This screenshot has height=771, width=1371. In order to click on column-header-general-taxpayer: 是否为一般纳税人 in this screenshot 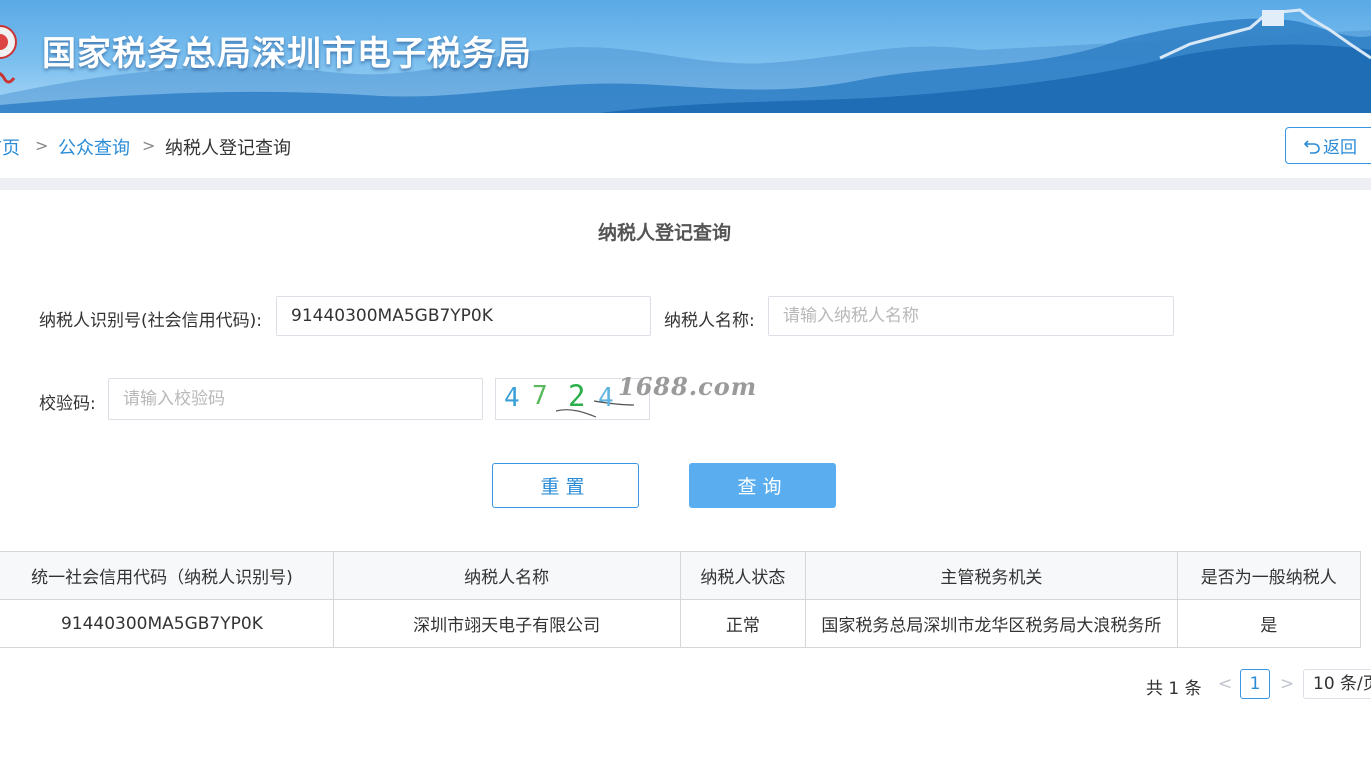, I will do `click(1269, 575)`.